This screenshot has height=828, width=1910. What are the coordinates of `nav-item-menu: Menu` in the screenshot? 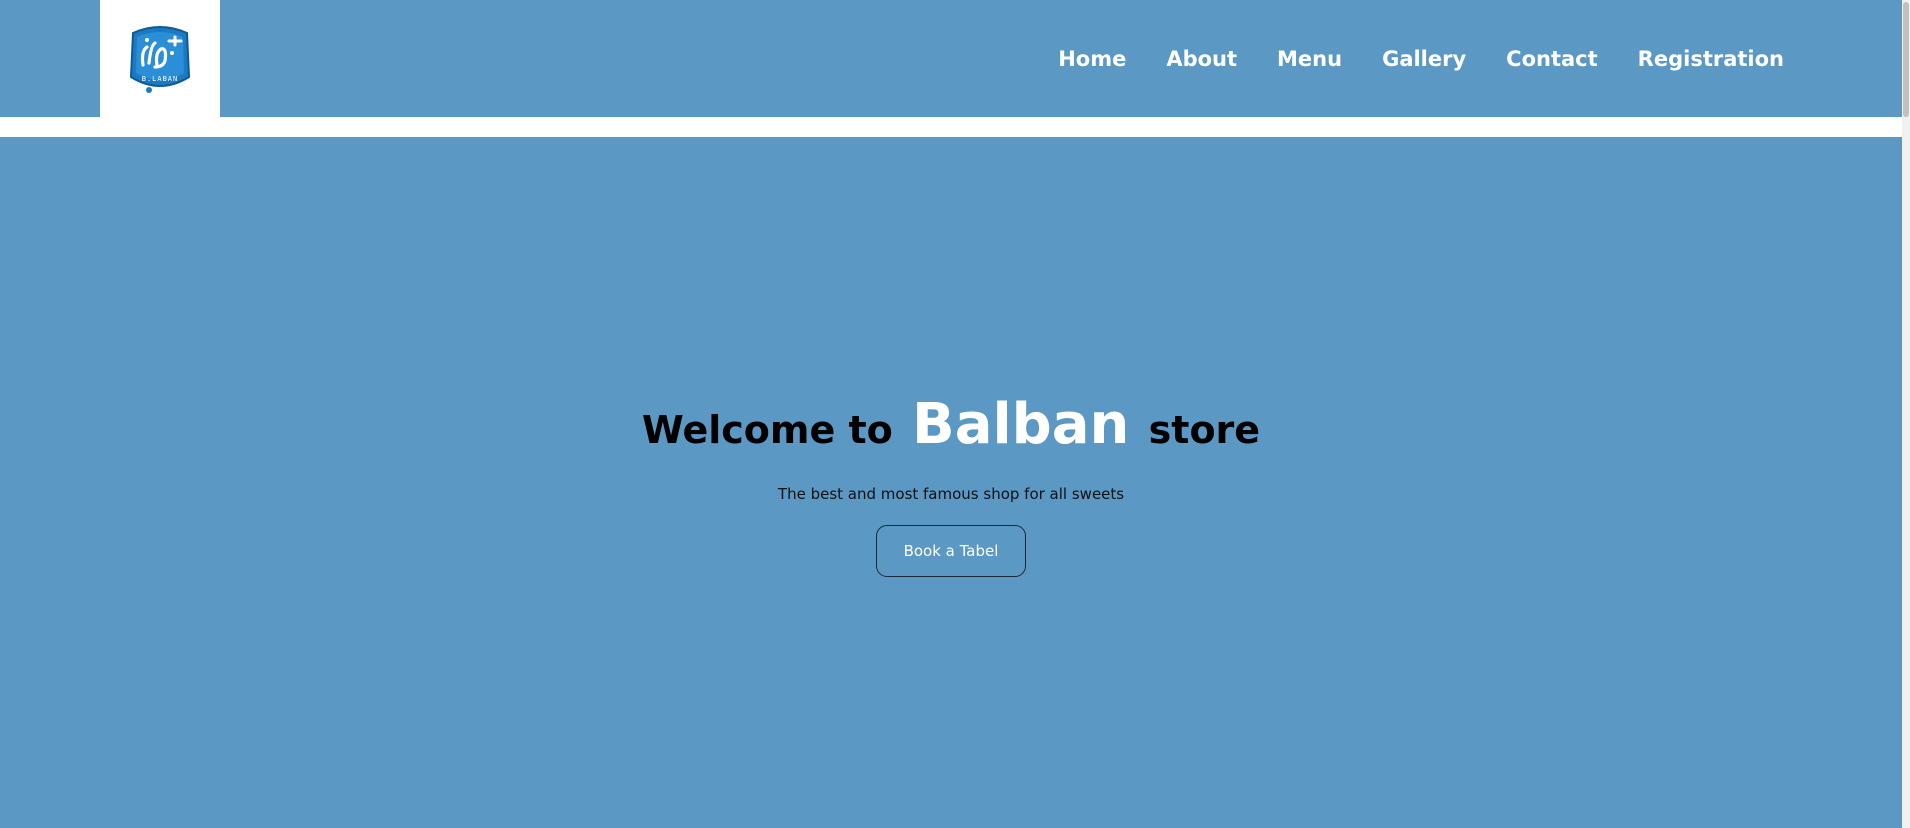 It's located at (1309, 59).